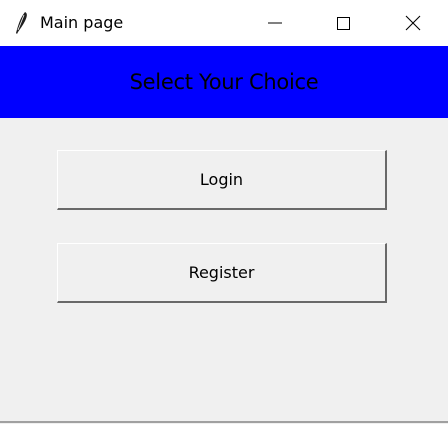 This screenshot has width=448, height=424. Describe the element at coordinates (224, 23) in the screenshot. I see `title-bar: Main page` at that location.